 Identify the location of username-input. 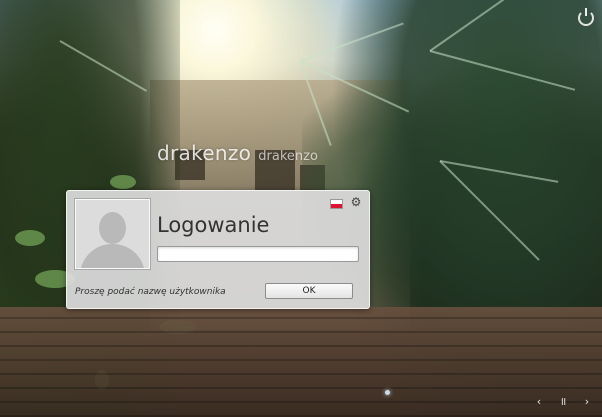
(258, 254).